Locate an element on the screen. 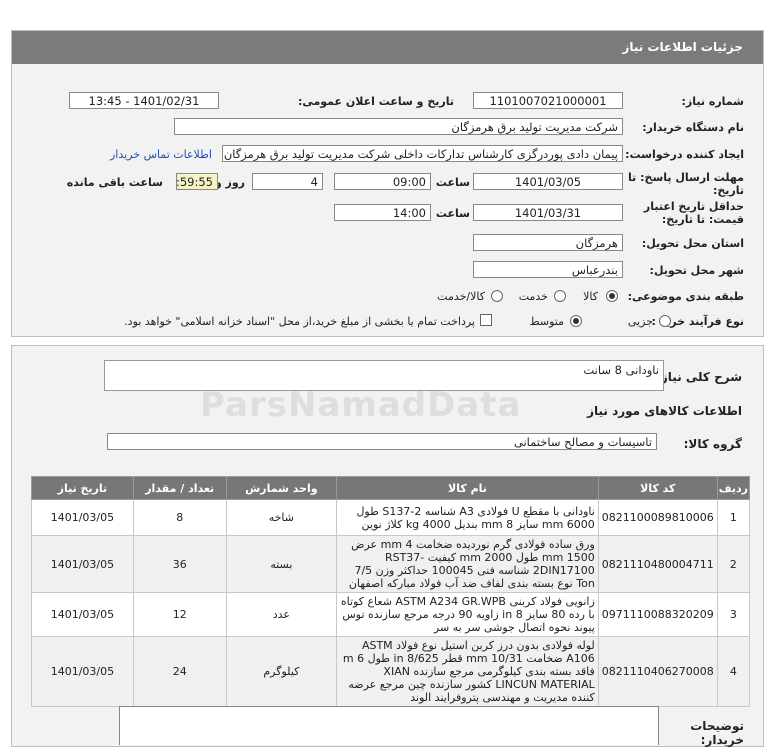 The image size is (770, 747). goods-group-field: تاسیسات و مصالح ساختمانی is located at coordinates (382, 441).